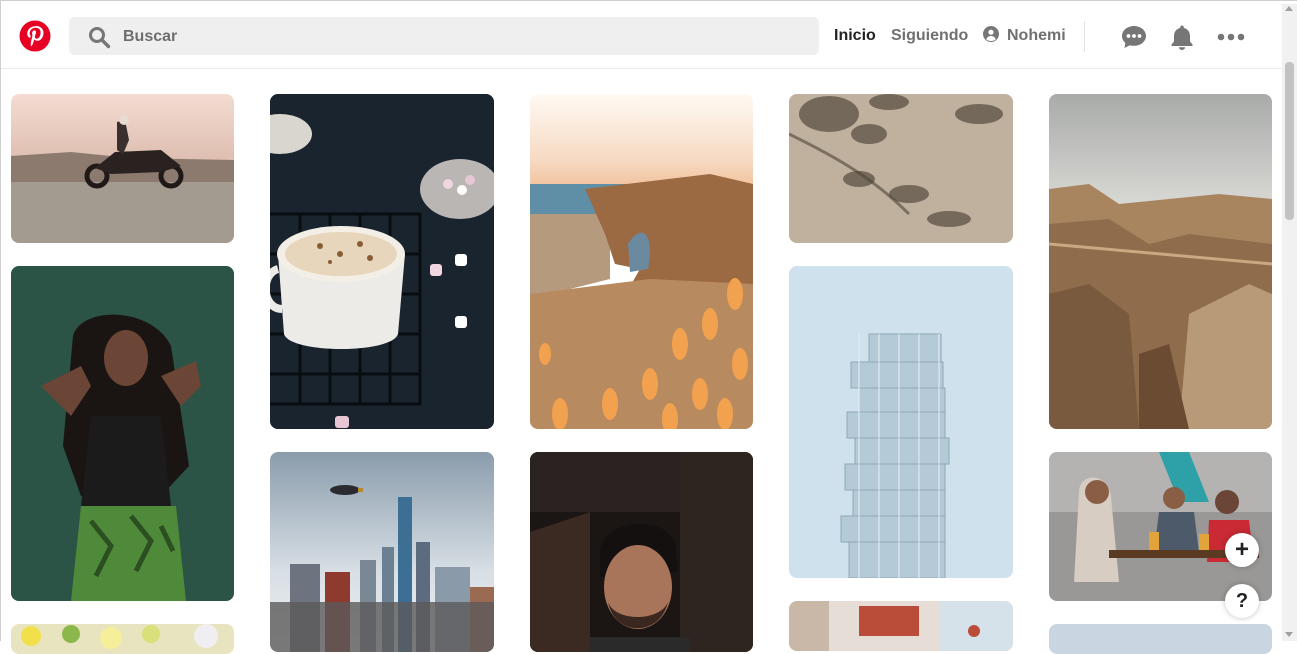 Image resolution: width=1297 pixels, height=654 pixels. I want to click on interior-image, so click(901, 626).